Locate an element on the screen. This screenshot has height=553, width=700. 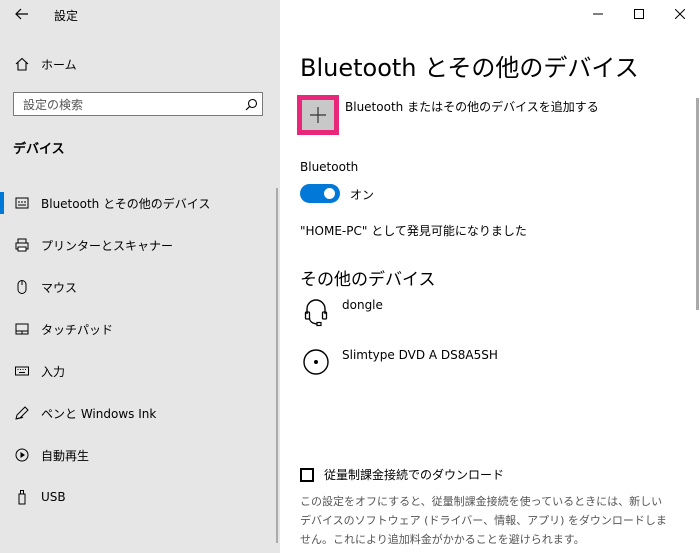
add-device-button is located at coordinates (318, 115).